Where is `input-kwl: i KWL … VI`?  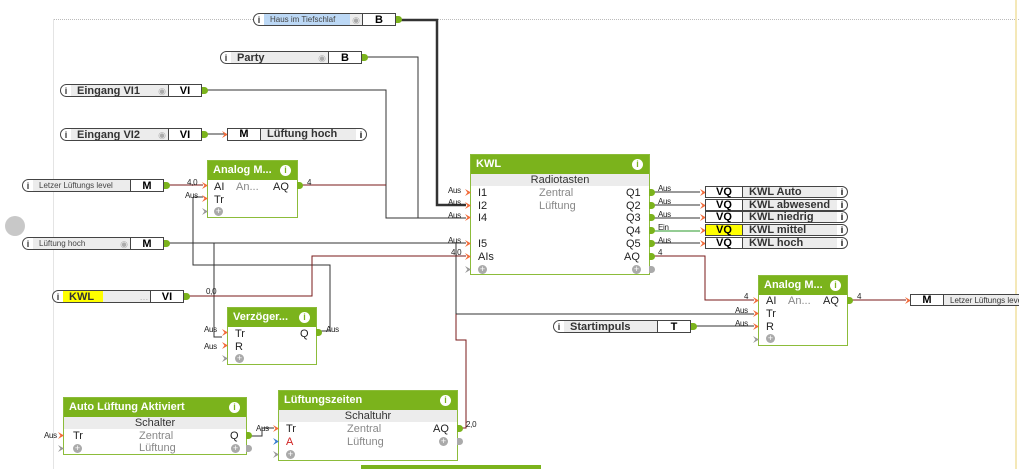
input-kwl: i KWL … VI is located at coordinates (118, 296).